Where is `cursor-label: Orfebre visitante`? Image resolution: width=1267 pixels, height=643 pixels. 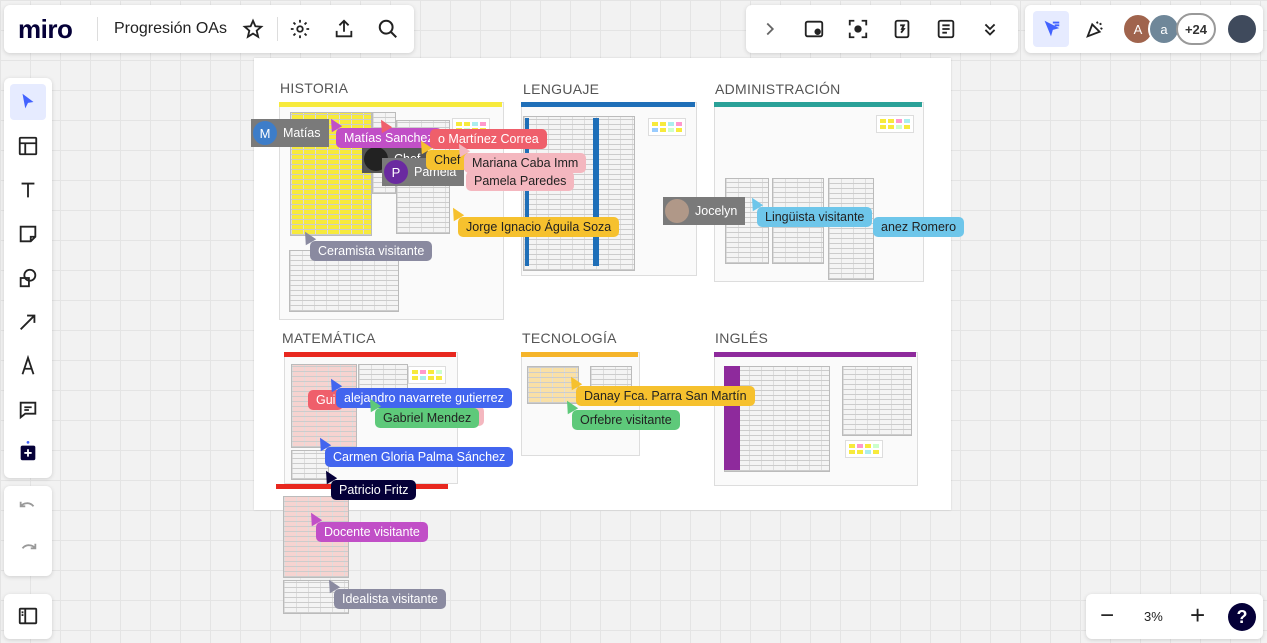 cursor-label: Orfebre visitante is located at coordinates (626, 420).